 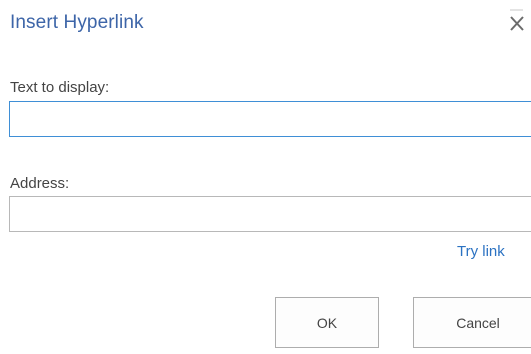 I want to click on close-button, so click(x=517, y=20).